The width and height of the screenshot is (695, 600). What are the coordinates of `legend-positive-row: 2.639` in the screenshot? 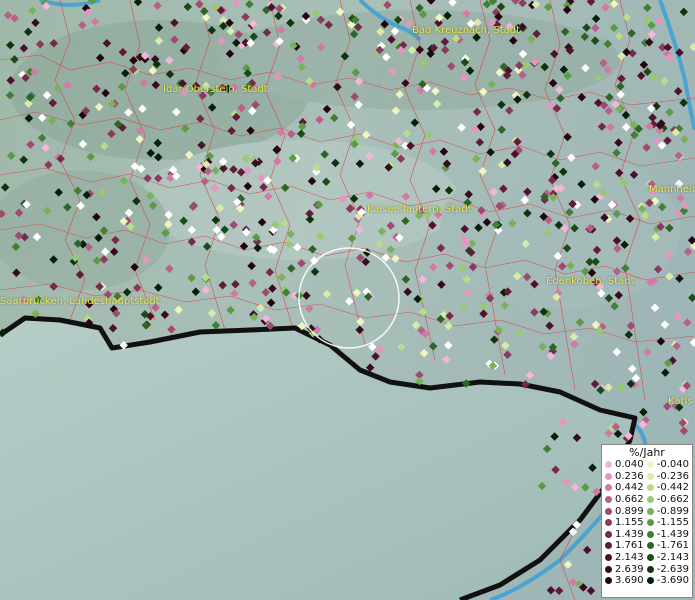 It's located at (626, 569).